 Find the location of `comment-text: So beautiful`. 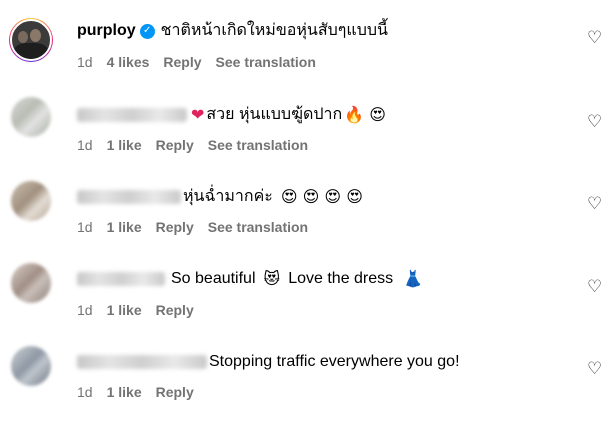

comment-text: So beautiful is located at coordinates (213, 278).